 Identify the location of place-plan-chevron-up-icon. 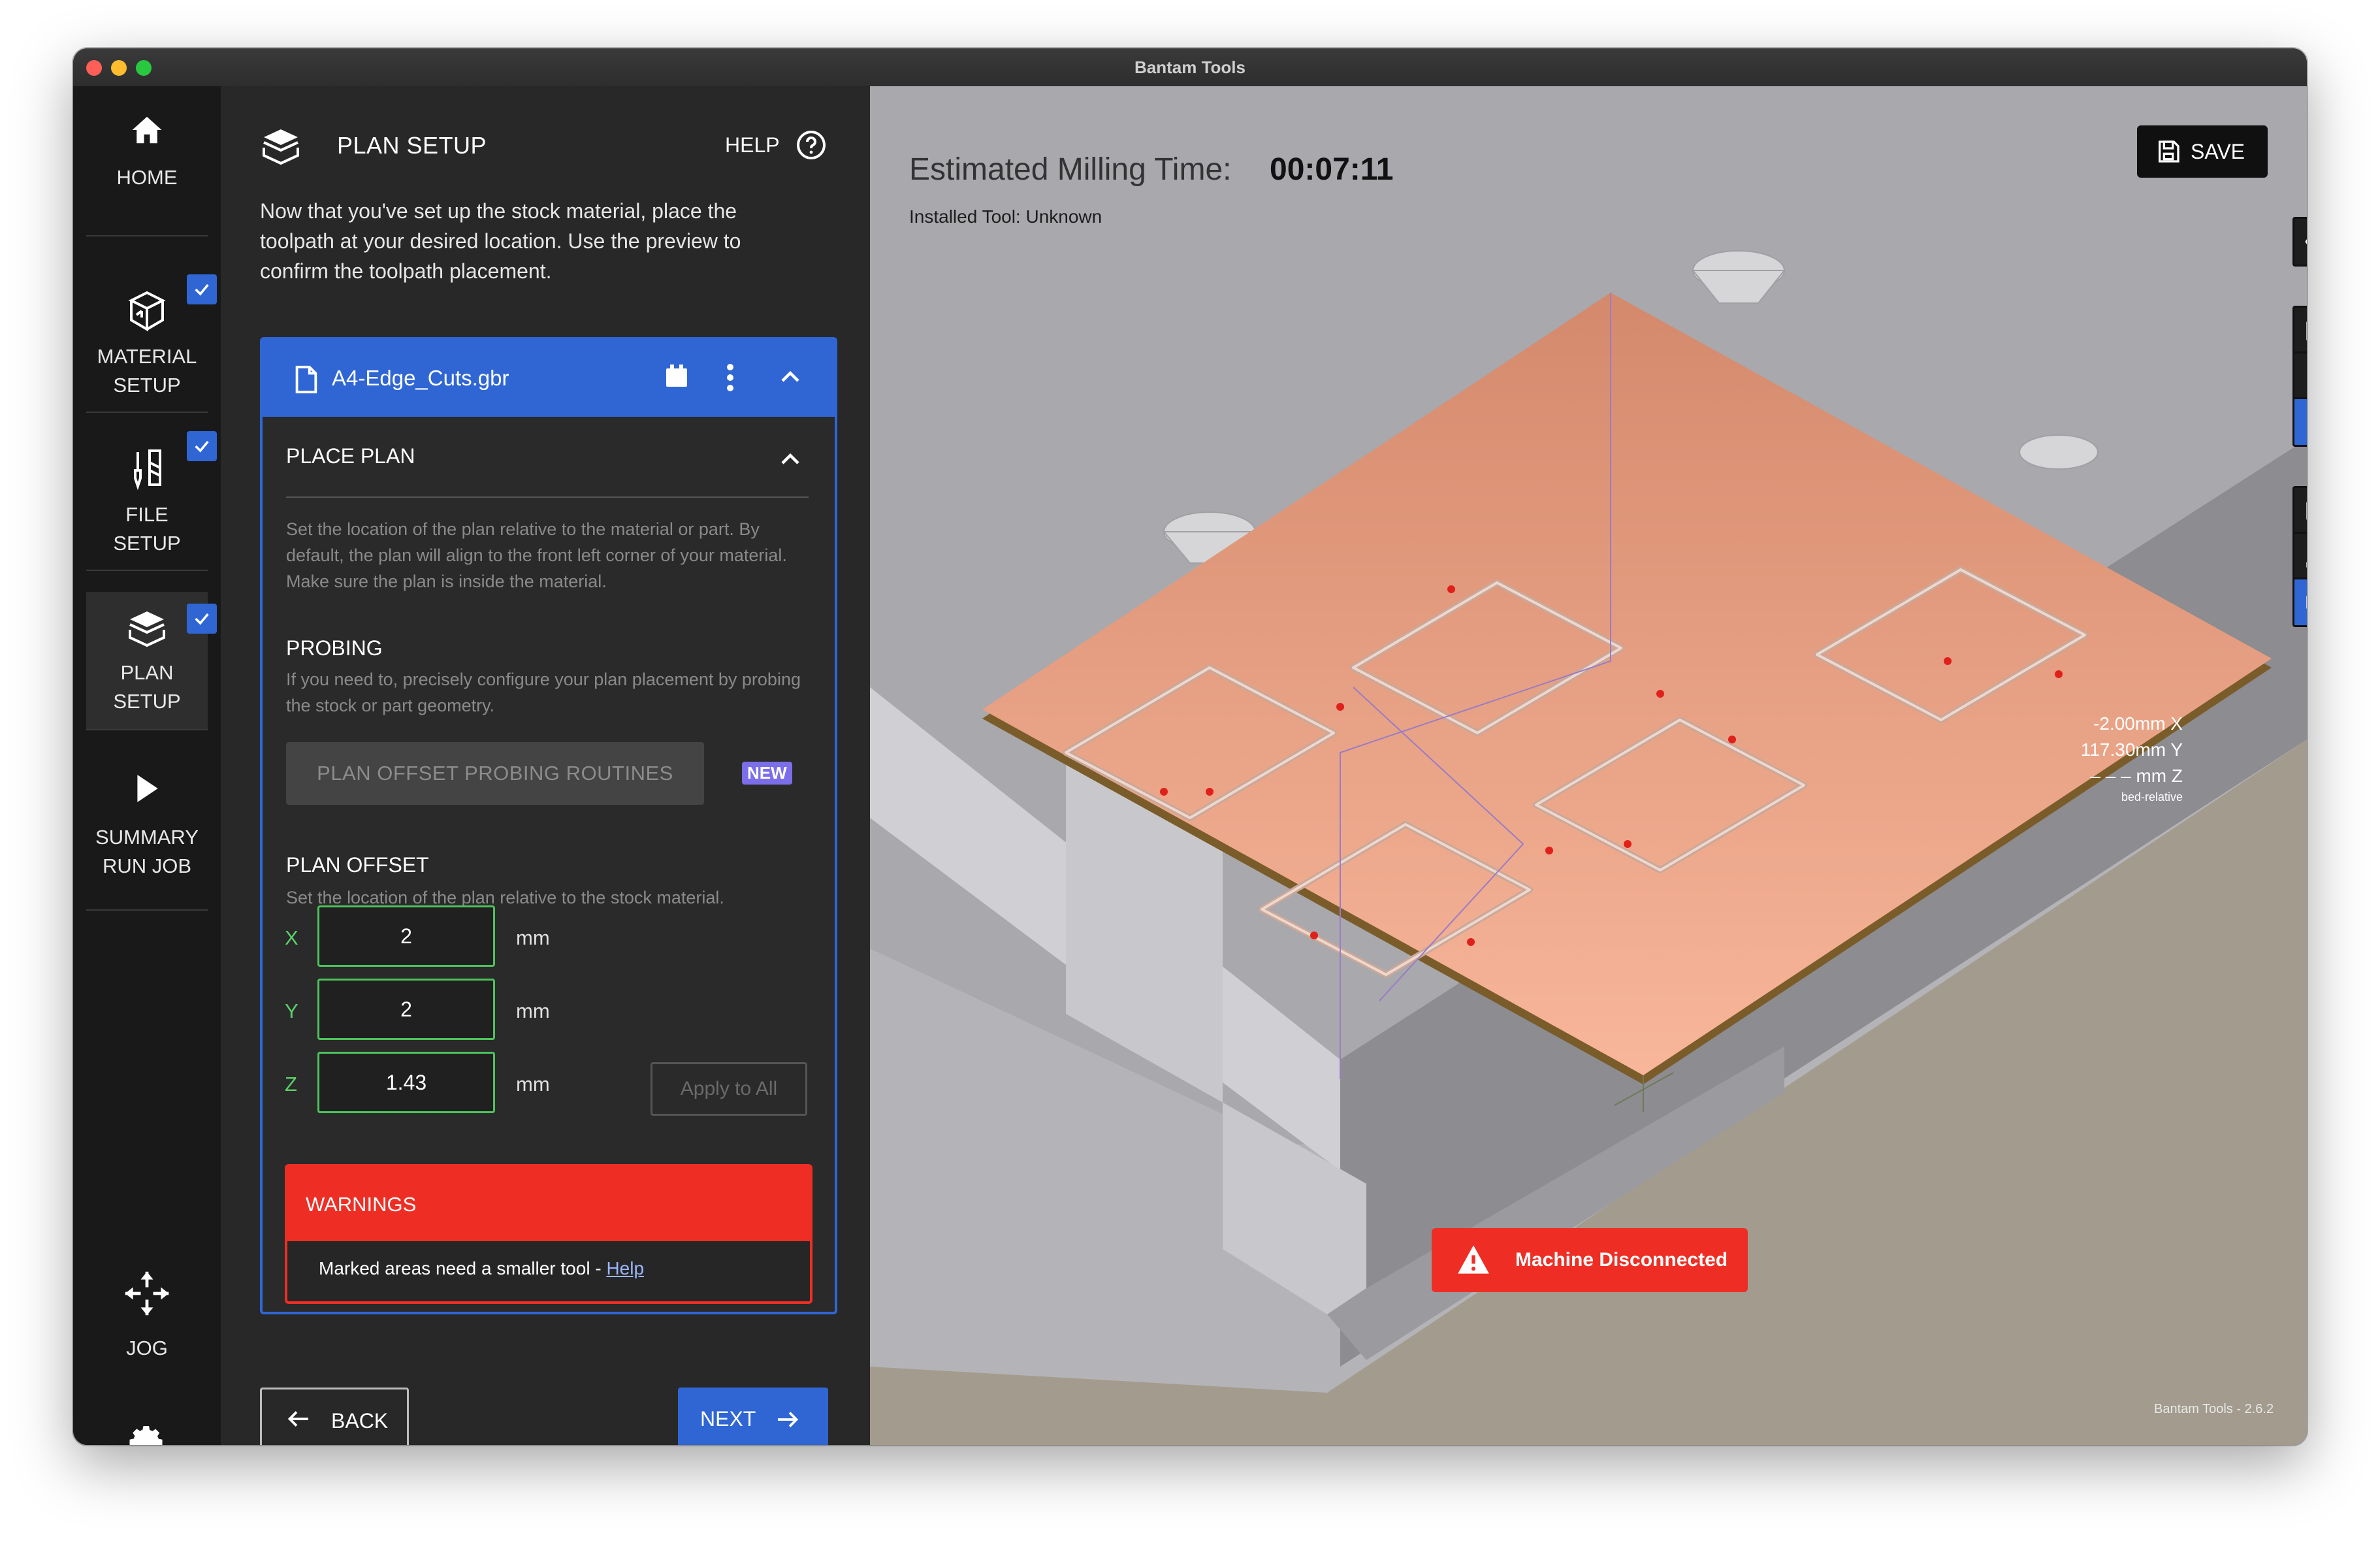
(790, 459).